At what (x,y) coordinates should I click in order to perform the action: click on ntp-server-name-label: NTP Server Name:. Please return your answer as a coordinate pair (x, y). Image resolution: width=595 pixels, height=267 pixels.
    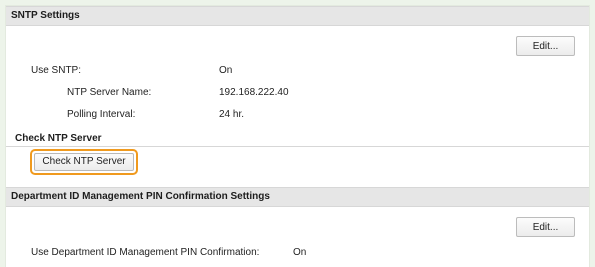
    Looking at the image, I should click on (109, 92).